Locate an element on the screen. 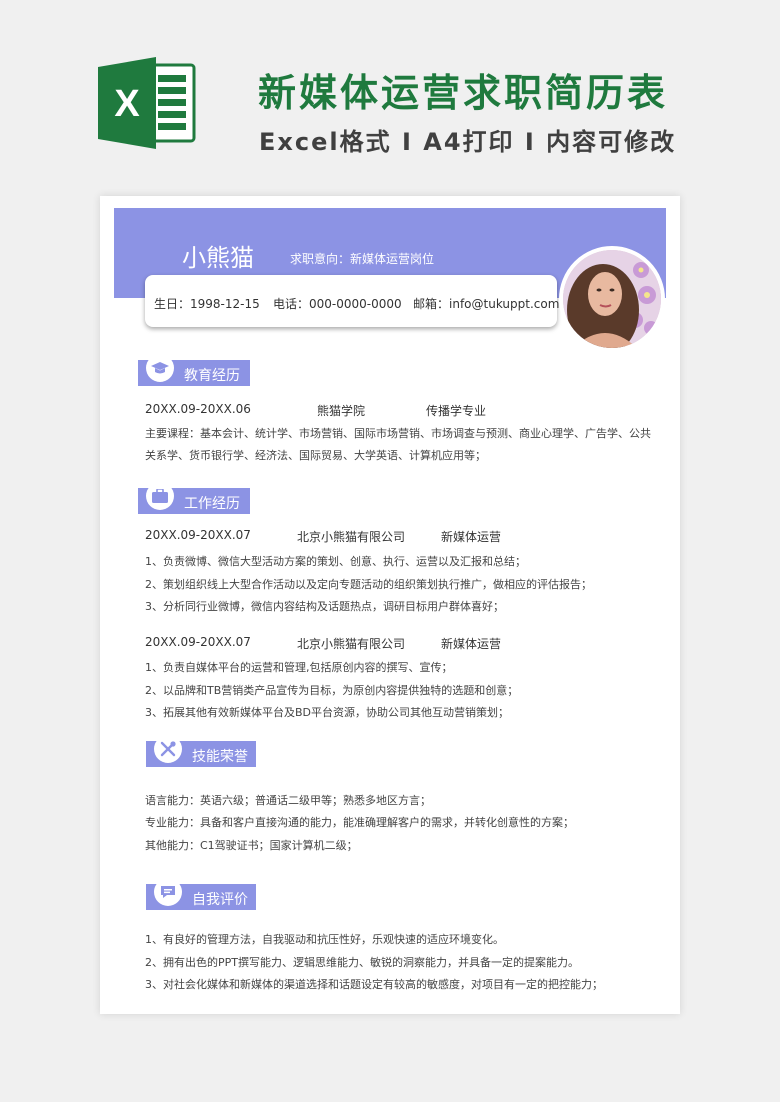 This screenshot has height=1102, width=780. promo-subtitle: Excel格式 I A4打印 I 内容可修改 is located at coordinates (468, 142).